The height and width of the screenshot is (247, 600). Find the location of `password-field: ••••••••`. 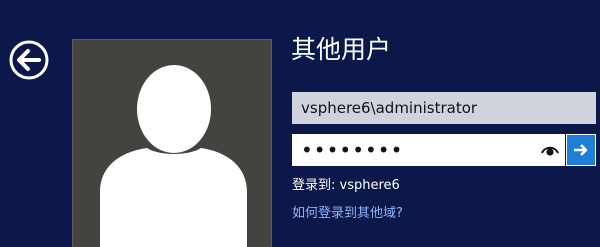

password-field: •••••••• is located at coordinates (428, 150).